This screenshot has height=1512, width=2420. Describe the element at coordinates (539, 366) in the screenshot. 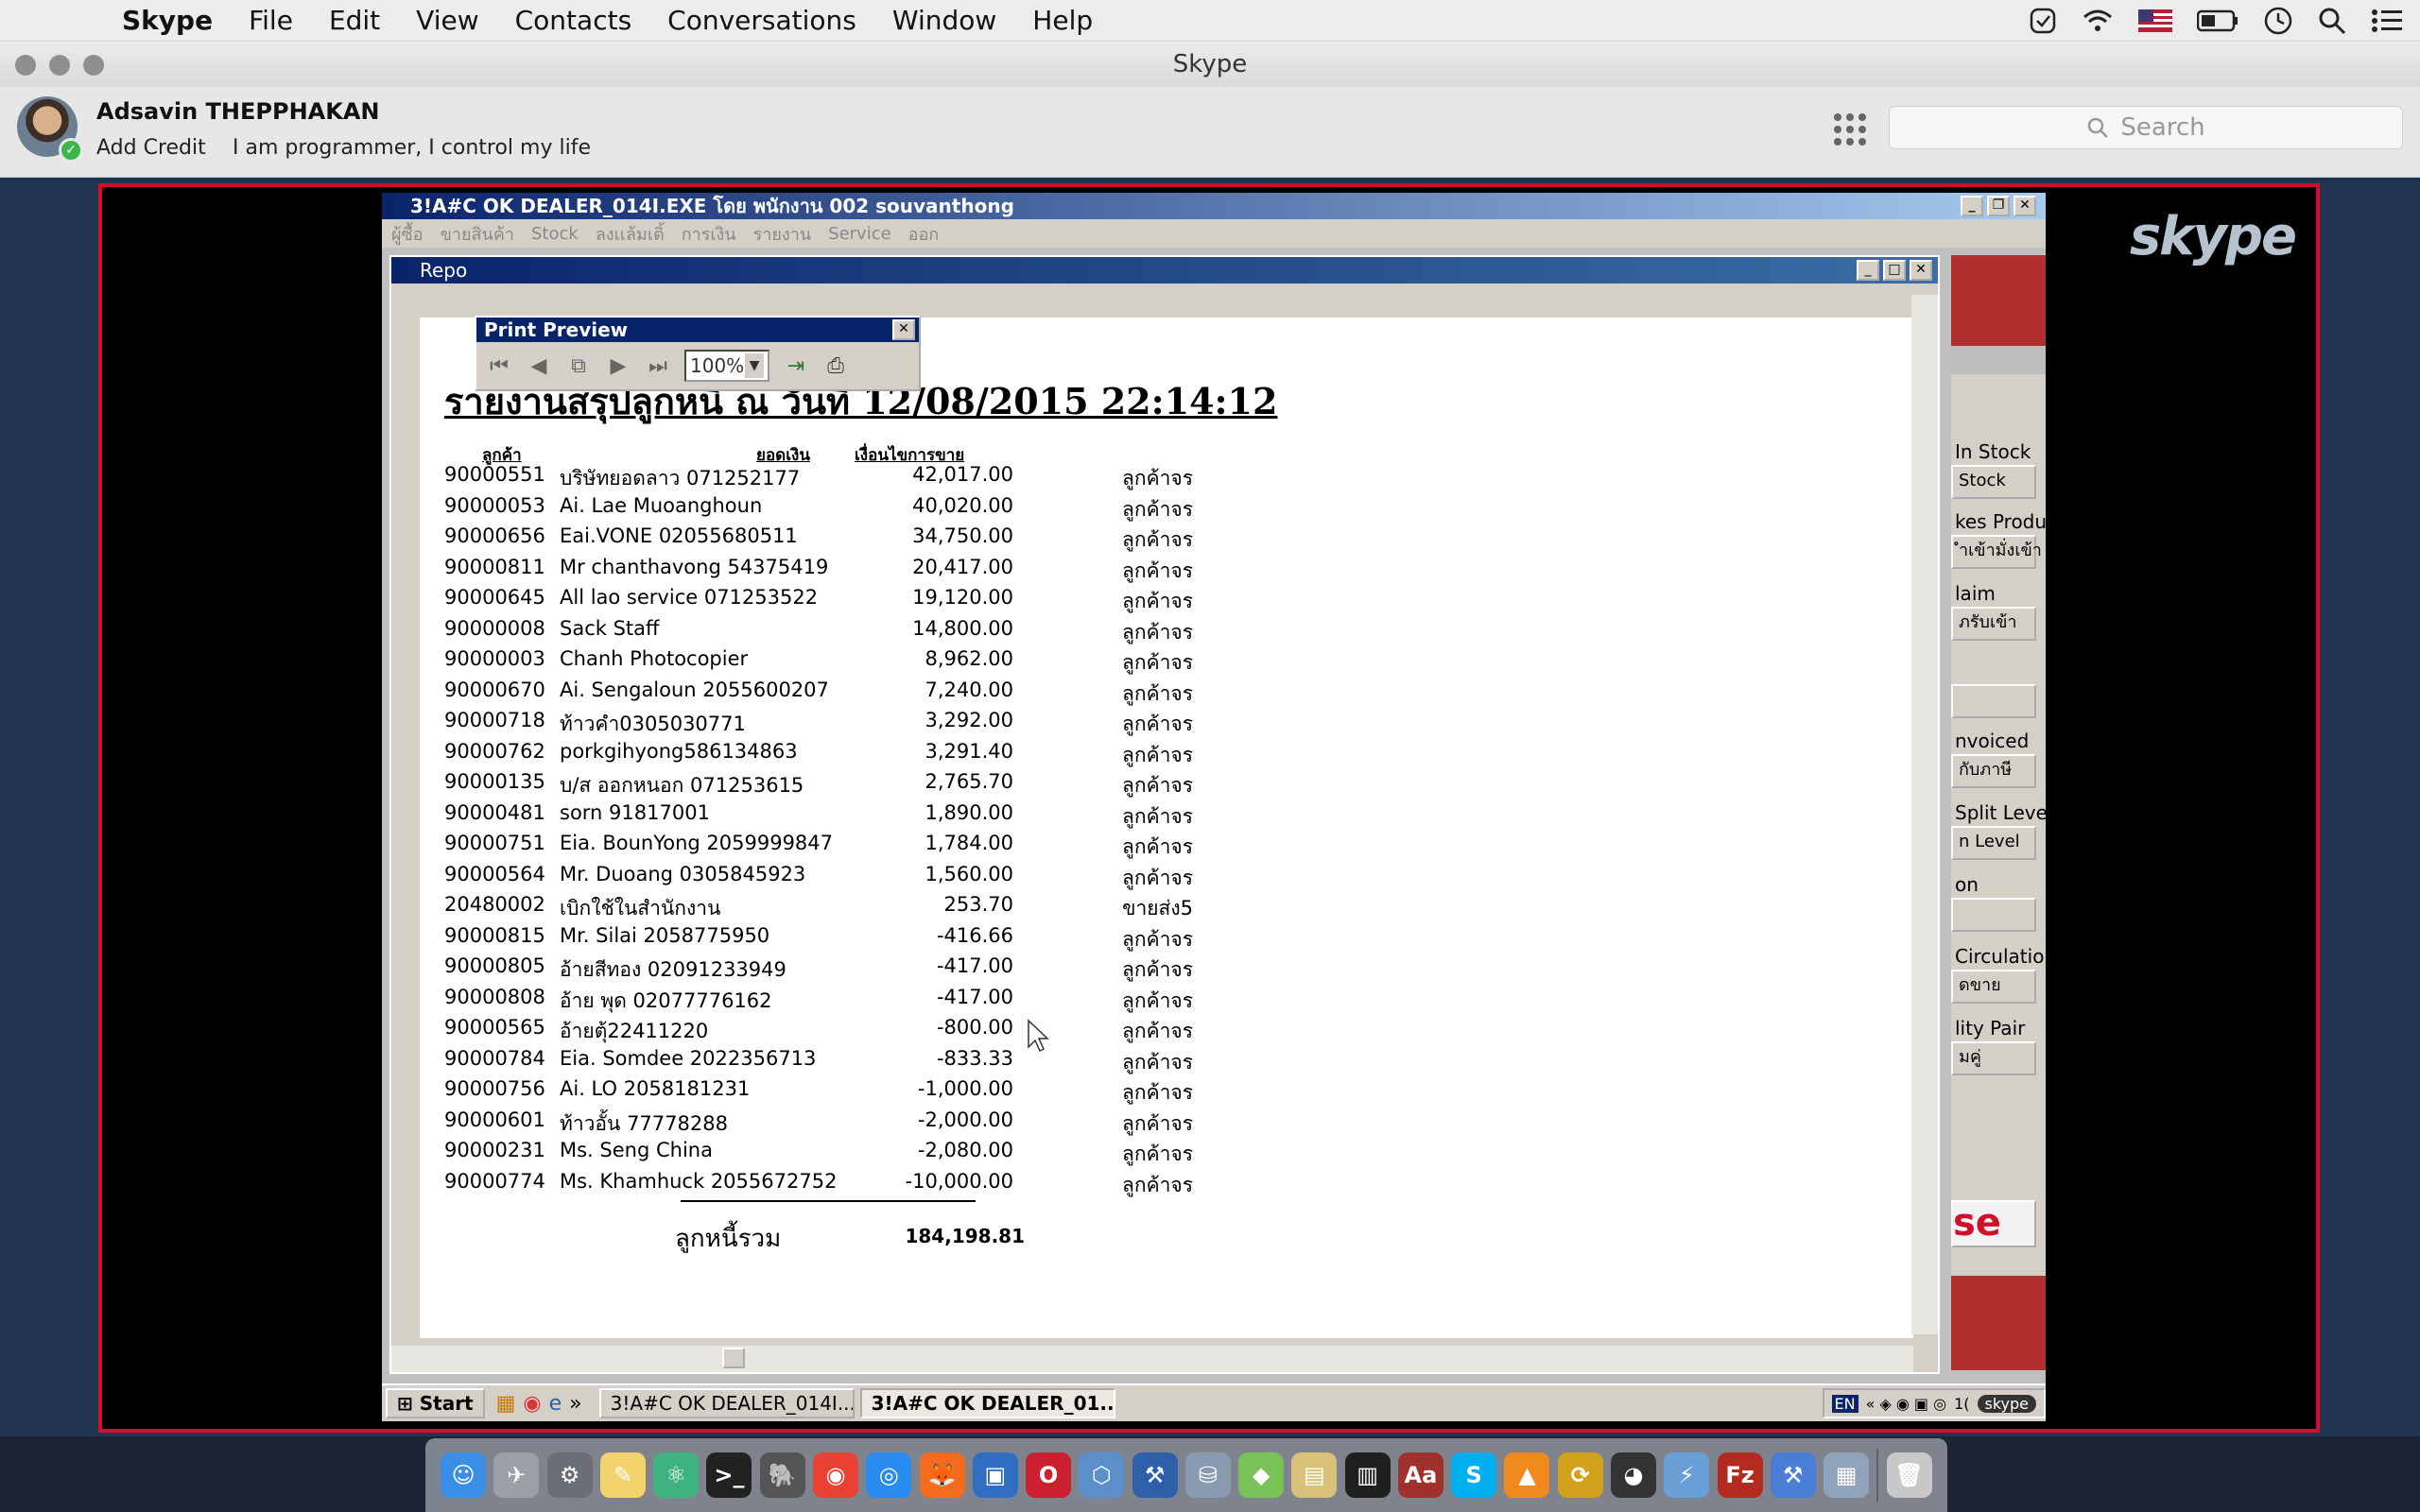

I see `prev-page-icon: ◀` at that location.